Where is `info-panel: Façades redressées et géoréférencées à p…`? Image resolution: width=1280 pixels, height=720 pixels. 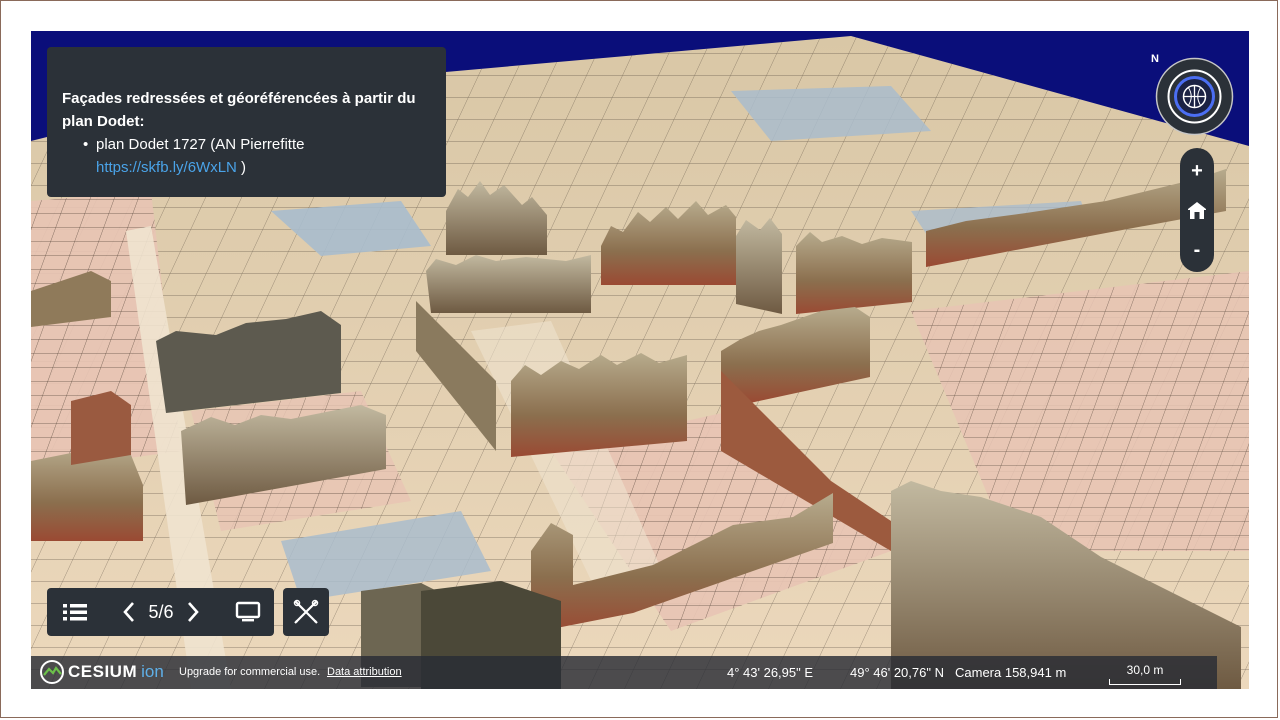 info-panel: Façades redressées et géoréférencées à p… is located at coordinates (246, 122).